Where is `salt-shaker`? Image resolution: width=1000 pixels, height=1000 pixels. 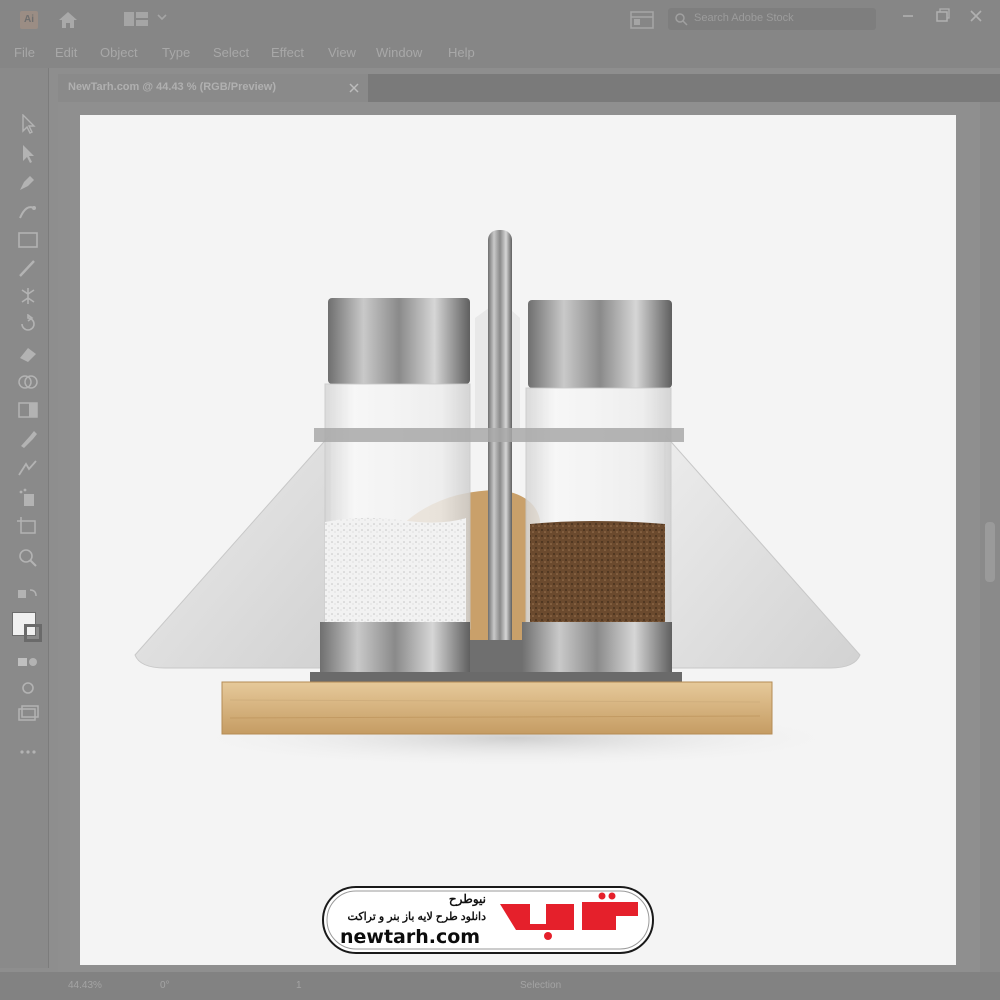 salt-shaker is located at coordinates (395, 486).